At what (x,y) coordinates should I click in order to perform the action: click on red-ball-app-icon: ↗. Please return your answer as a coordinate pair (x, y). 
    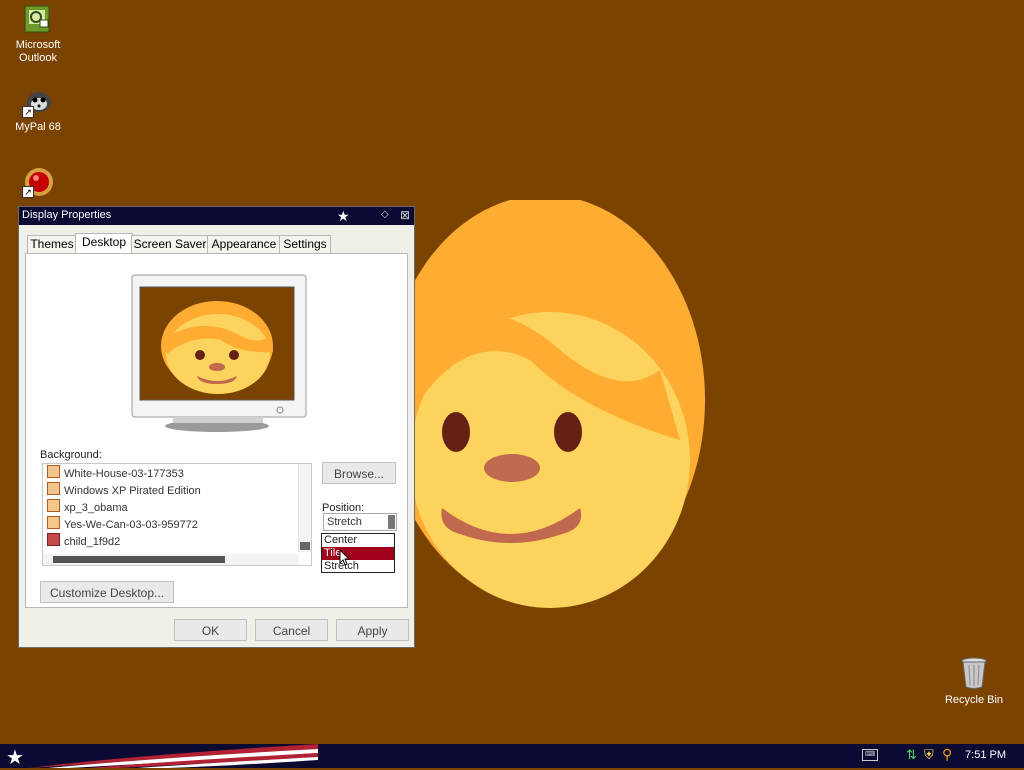
    Looking at the image, I should click on (38, 182).